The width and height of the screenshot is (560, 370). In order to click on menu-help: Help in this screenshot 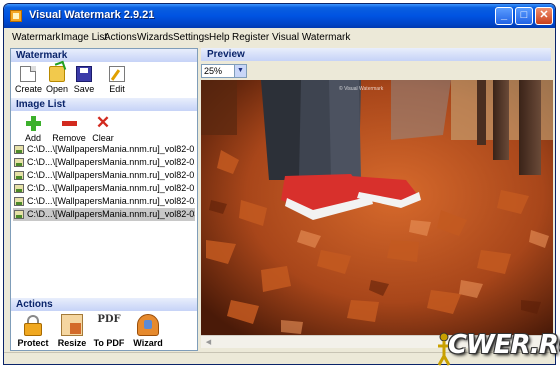, I will do `click(219, 37)`.